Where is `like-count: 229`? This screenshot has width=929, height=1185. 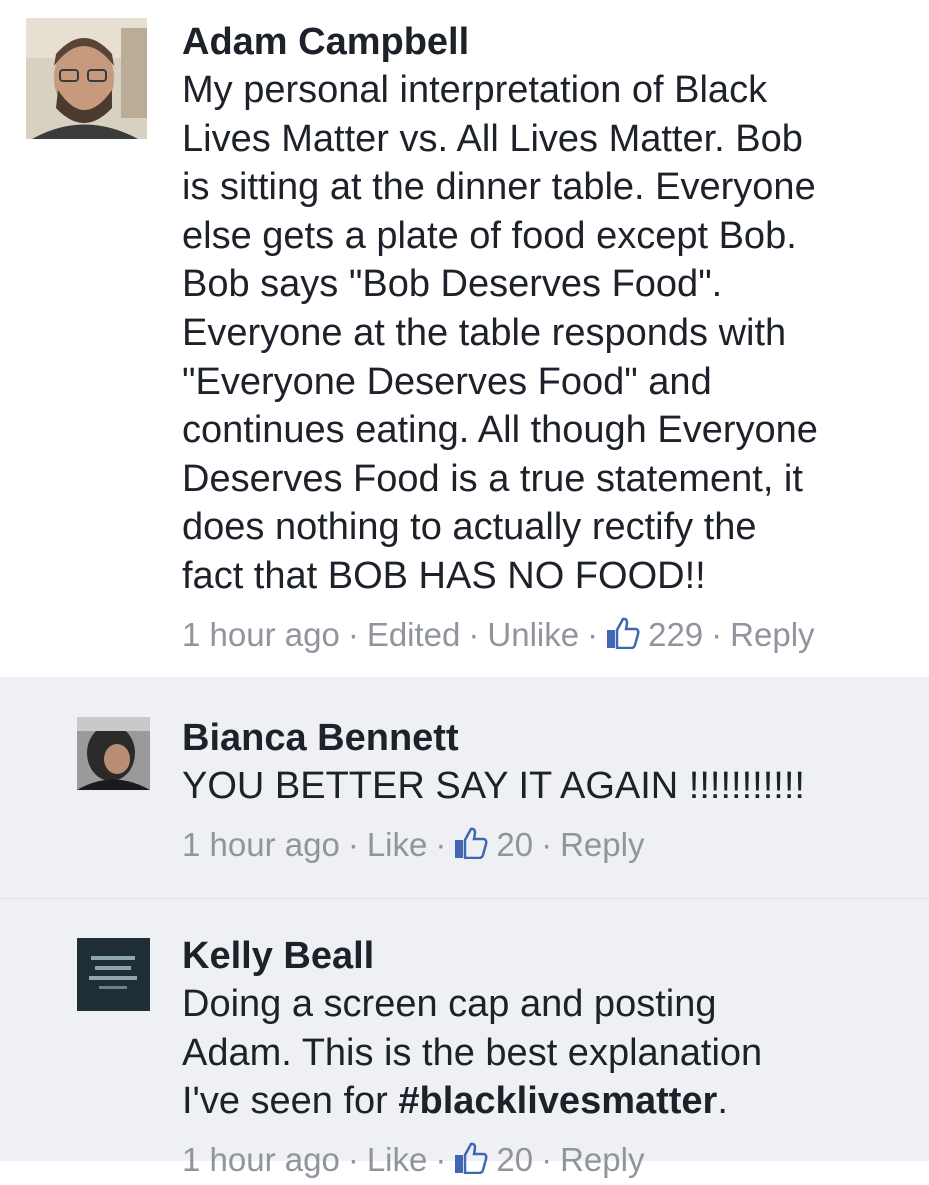
like-count: 229 is located at coordinates (675, 634).